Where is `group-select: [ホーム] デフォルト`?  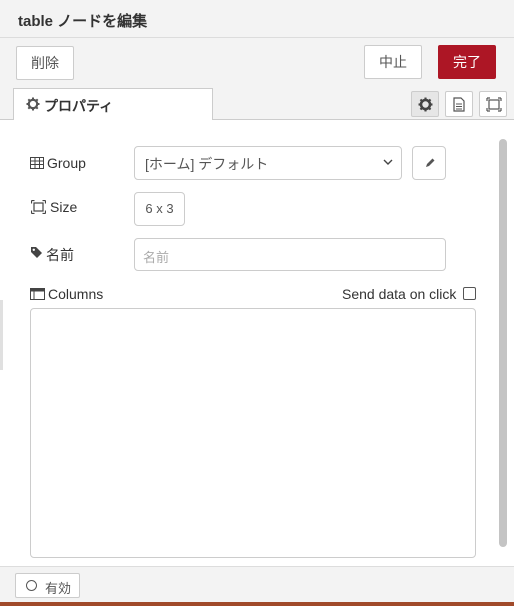 group-select: [ホーム] デフォルト is located at coordinates (268, 163).